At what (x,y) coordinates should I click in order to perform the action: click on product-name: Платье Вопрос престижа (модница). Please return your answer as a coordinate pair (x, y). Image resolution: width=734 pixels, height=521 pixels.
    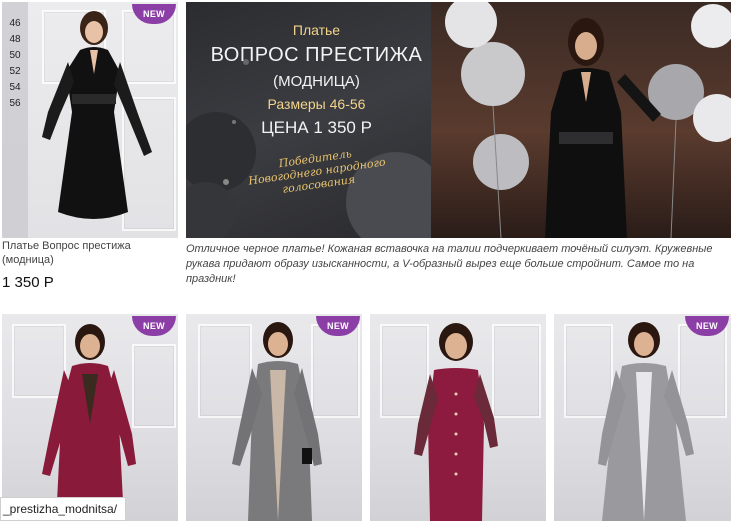
    Looking at the image, I should click on (90, 253).